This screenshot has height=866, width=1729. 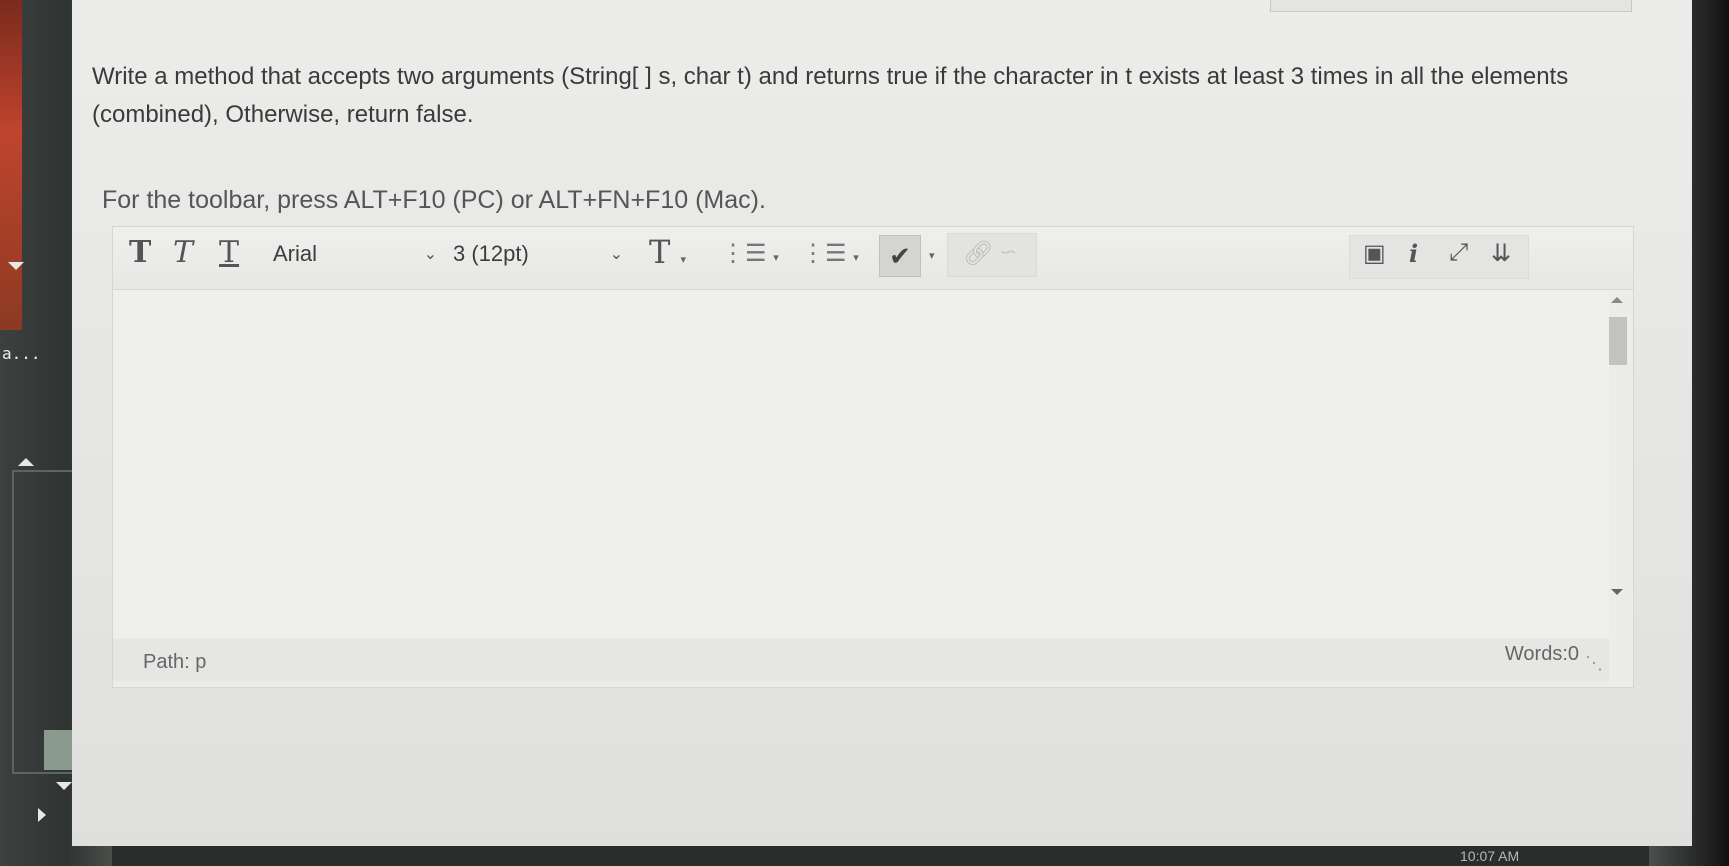 I want to click on spellcheck-button: ✔, so click(x=900, y=256).